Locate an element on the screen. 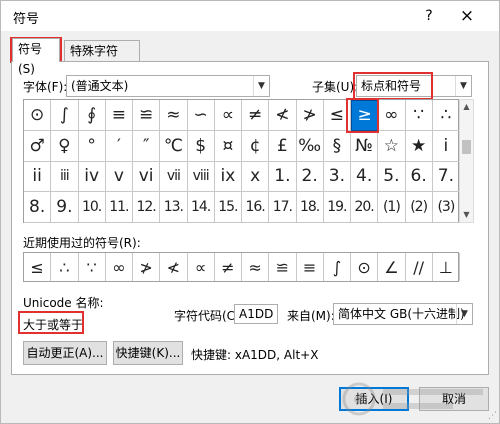 This screenshot has width=500, height=424. symbol-cell: ≠ is located at coordinates (256, 115).